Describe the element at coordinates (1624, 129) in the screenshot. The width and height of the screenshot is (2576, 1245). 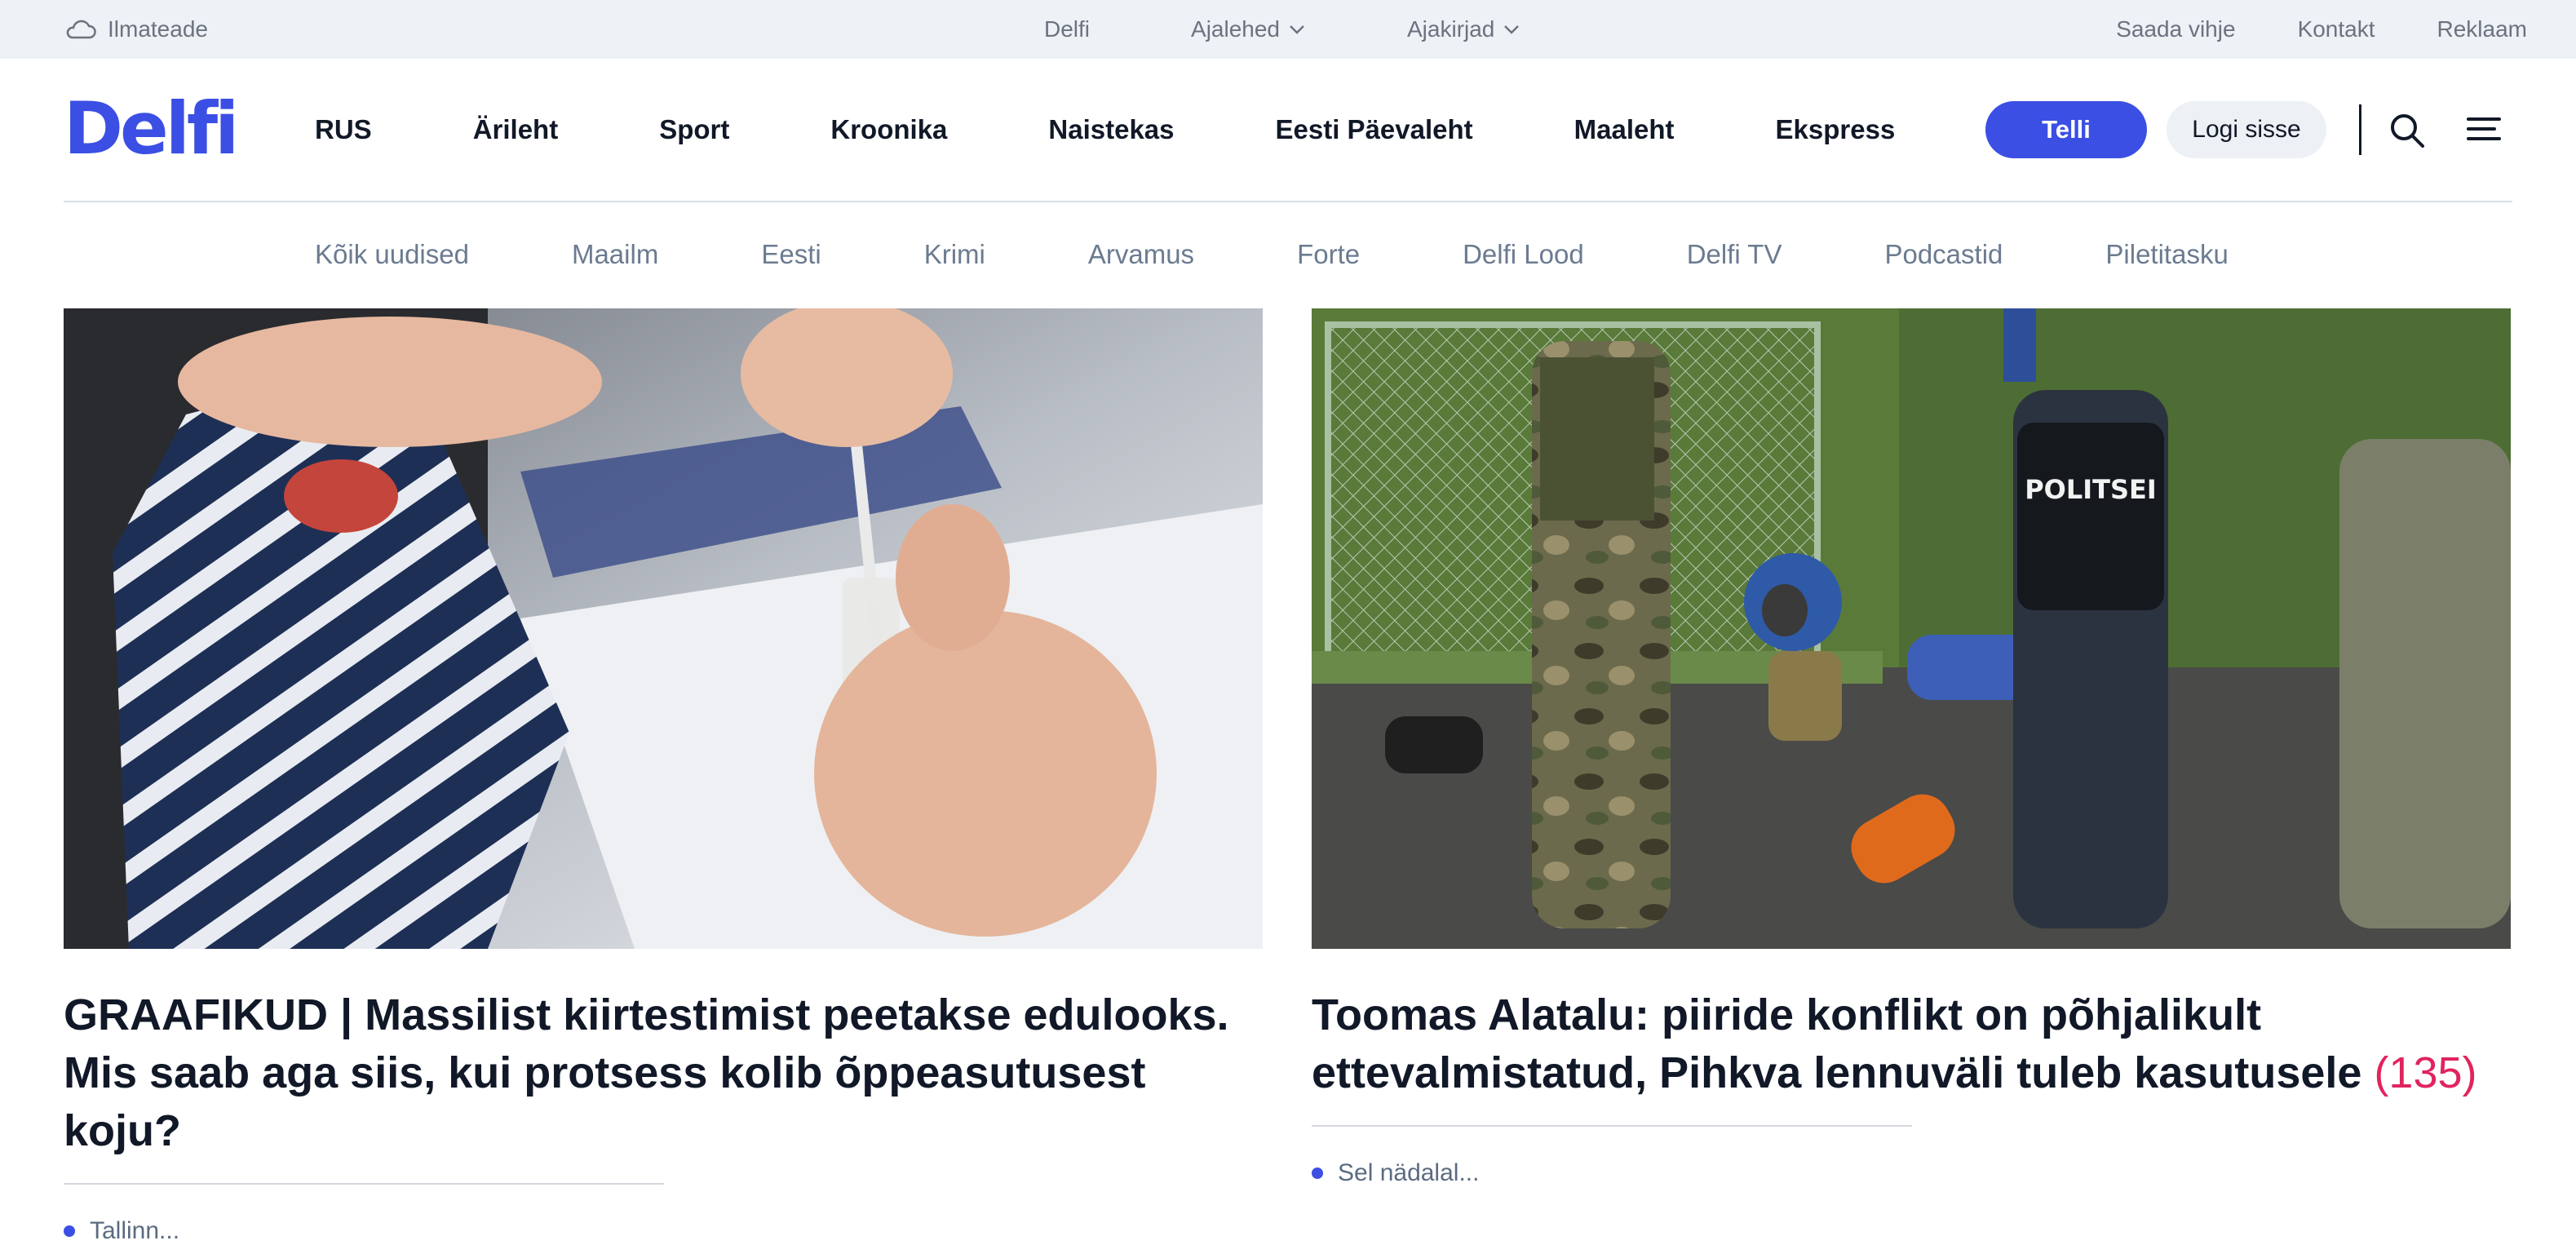
I see `nav-item-maaleht: Maaleht` at that location.